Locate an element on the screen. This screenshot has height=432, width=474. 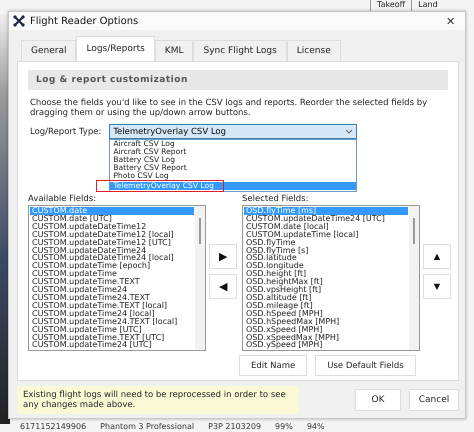
field-label: Log/Report Type: is located at coordinates (66, 131).